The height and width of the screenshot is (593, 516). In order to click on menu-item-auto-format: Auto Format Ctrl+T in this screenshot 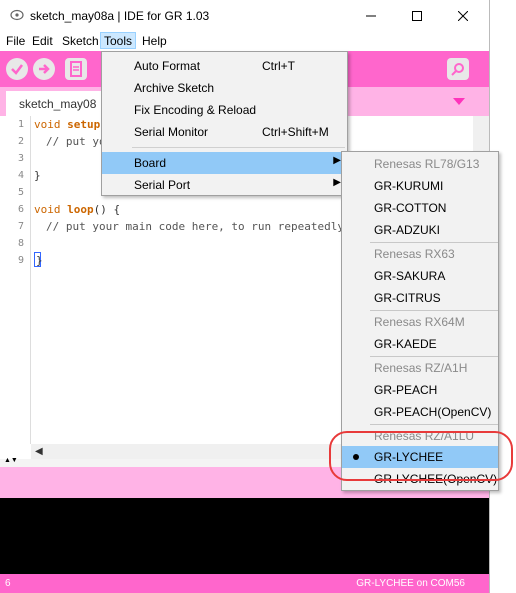, I will do `click(224, 66)`.